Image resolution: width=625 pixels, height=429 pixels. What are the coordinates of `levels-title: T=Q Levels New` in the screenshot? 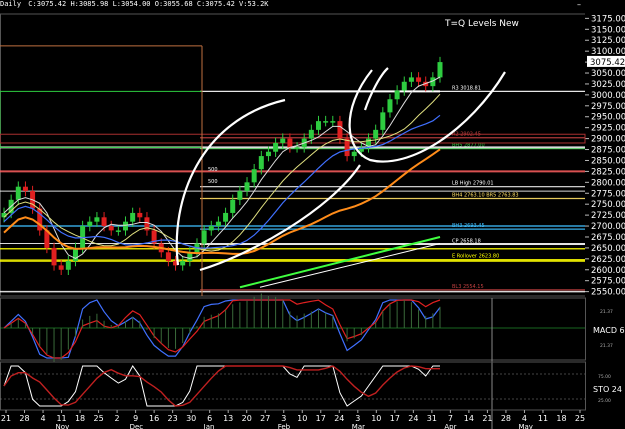 It's located at (481, 24).